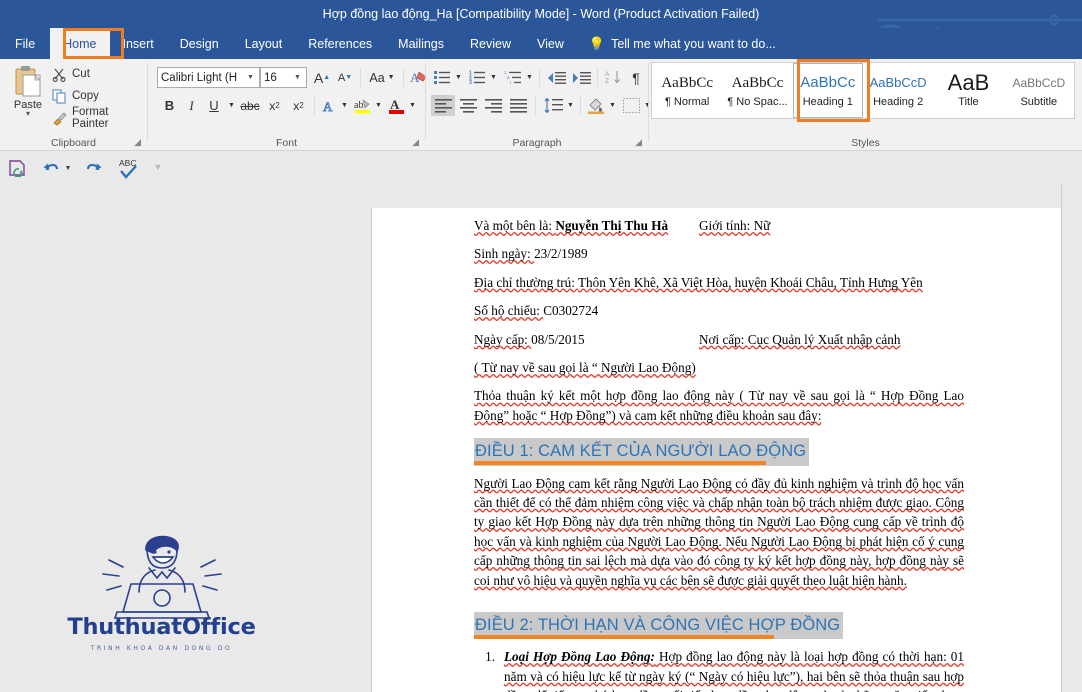 The image size is (1082, 692). Describe the element at coordinates (340, 43) in the screenshot. I see `tab-references: References` at that location.